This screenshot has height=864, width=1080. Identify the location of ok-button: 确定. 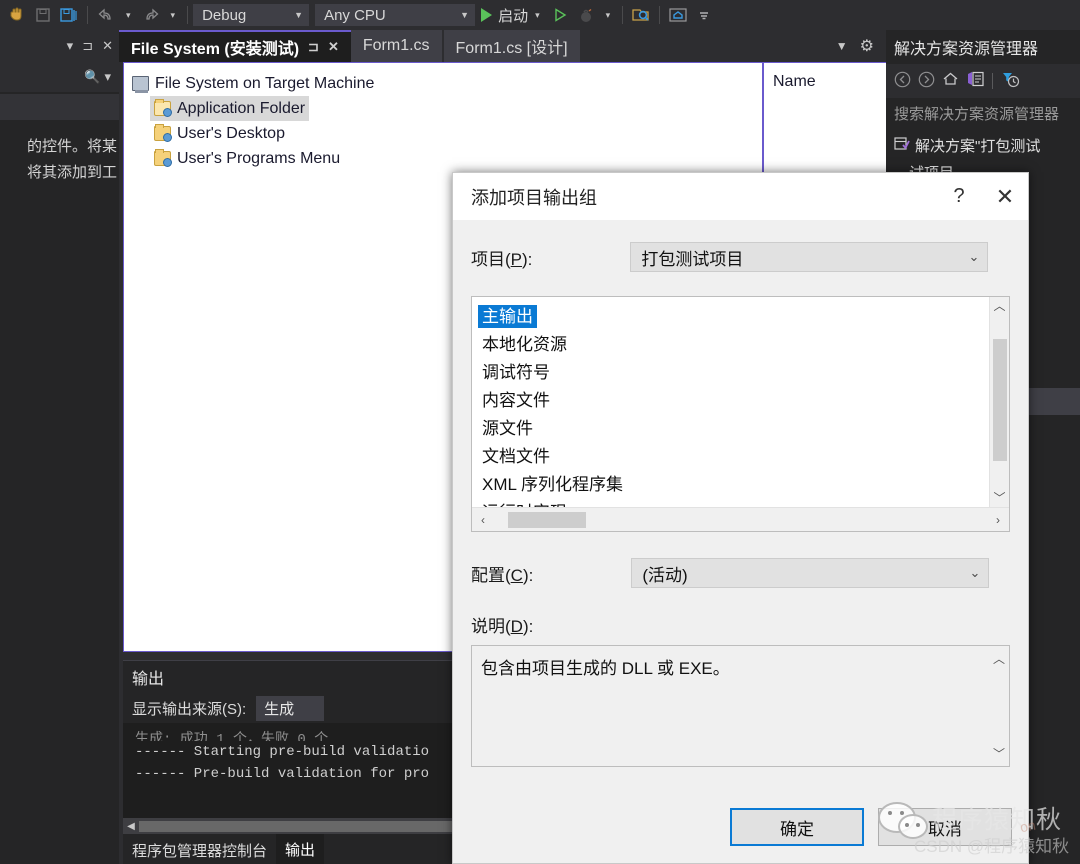
(797, 827).